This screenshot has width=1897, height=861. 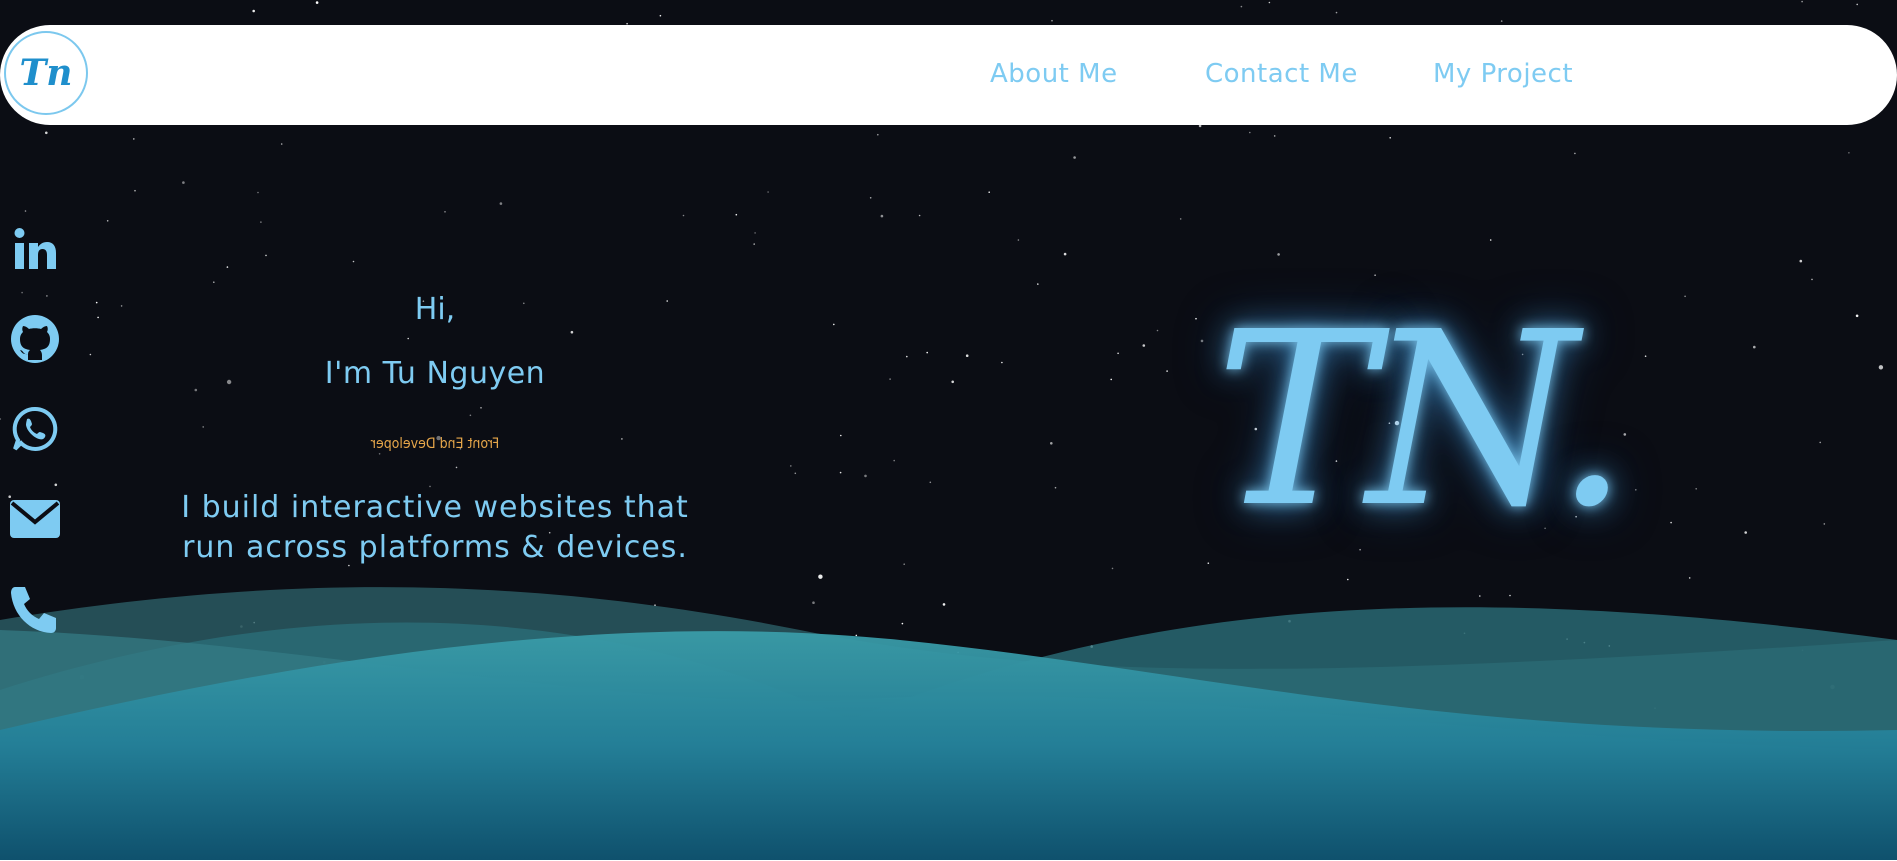 What do you see at coordinates (948, 75) in the screenshot?
I see `navbar: Tn About Me Contact Me My Project` at bounding box center [948, 75].